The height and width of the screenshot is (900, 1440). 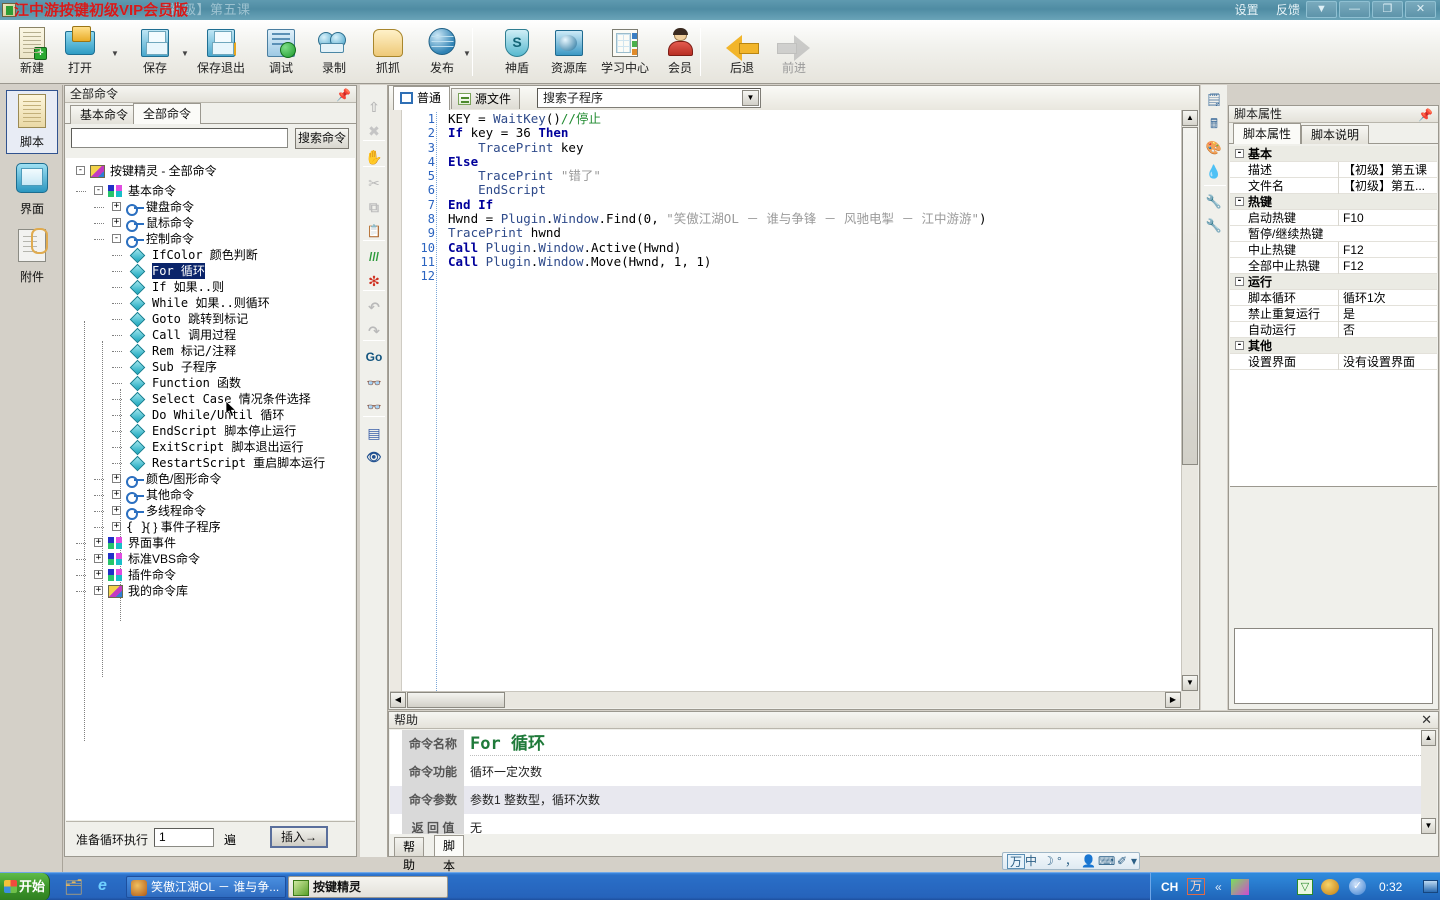 What do you see at coordinates (1059, 861) in the screenshot?
I see `ime-degree-icon: °` at bounding box center [1059, 861].